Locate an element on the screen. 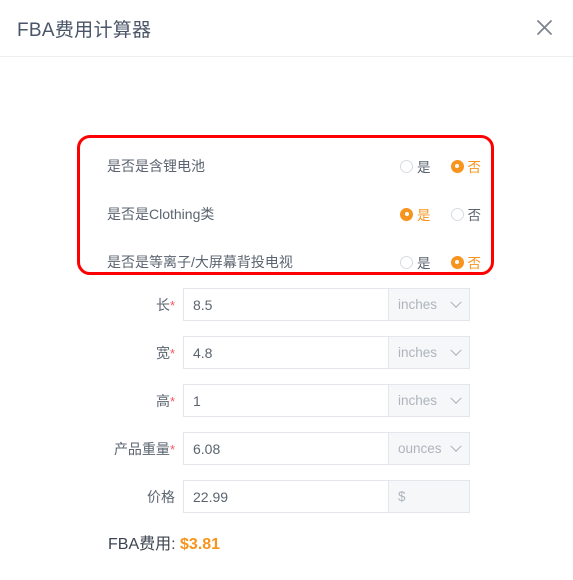 This screenshot has width=573, height=580. fba-fee-result: FBA费用: $3.81 is located at coordinates (164, 542).